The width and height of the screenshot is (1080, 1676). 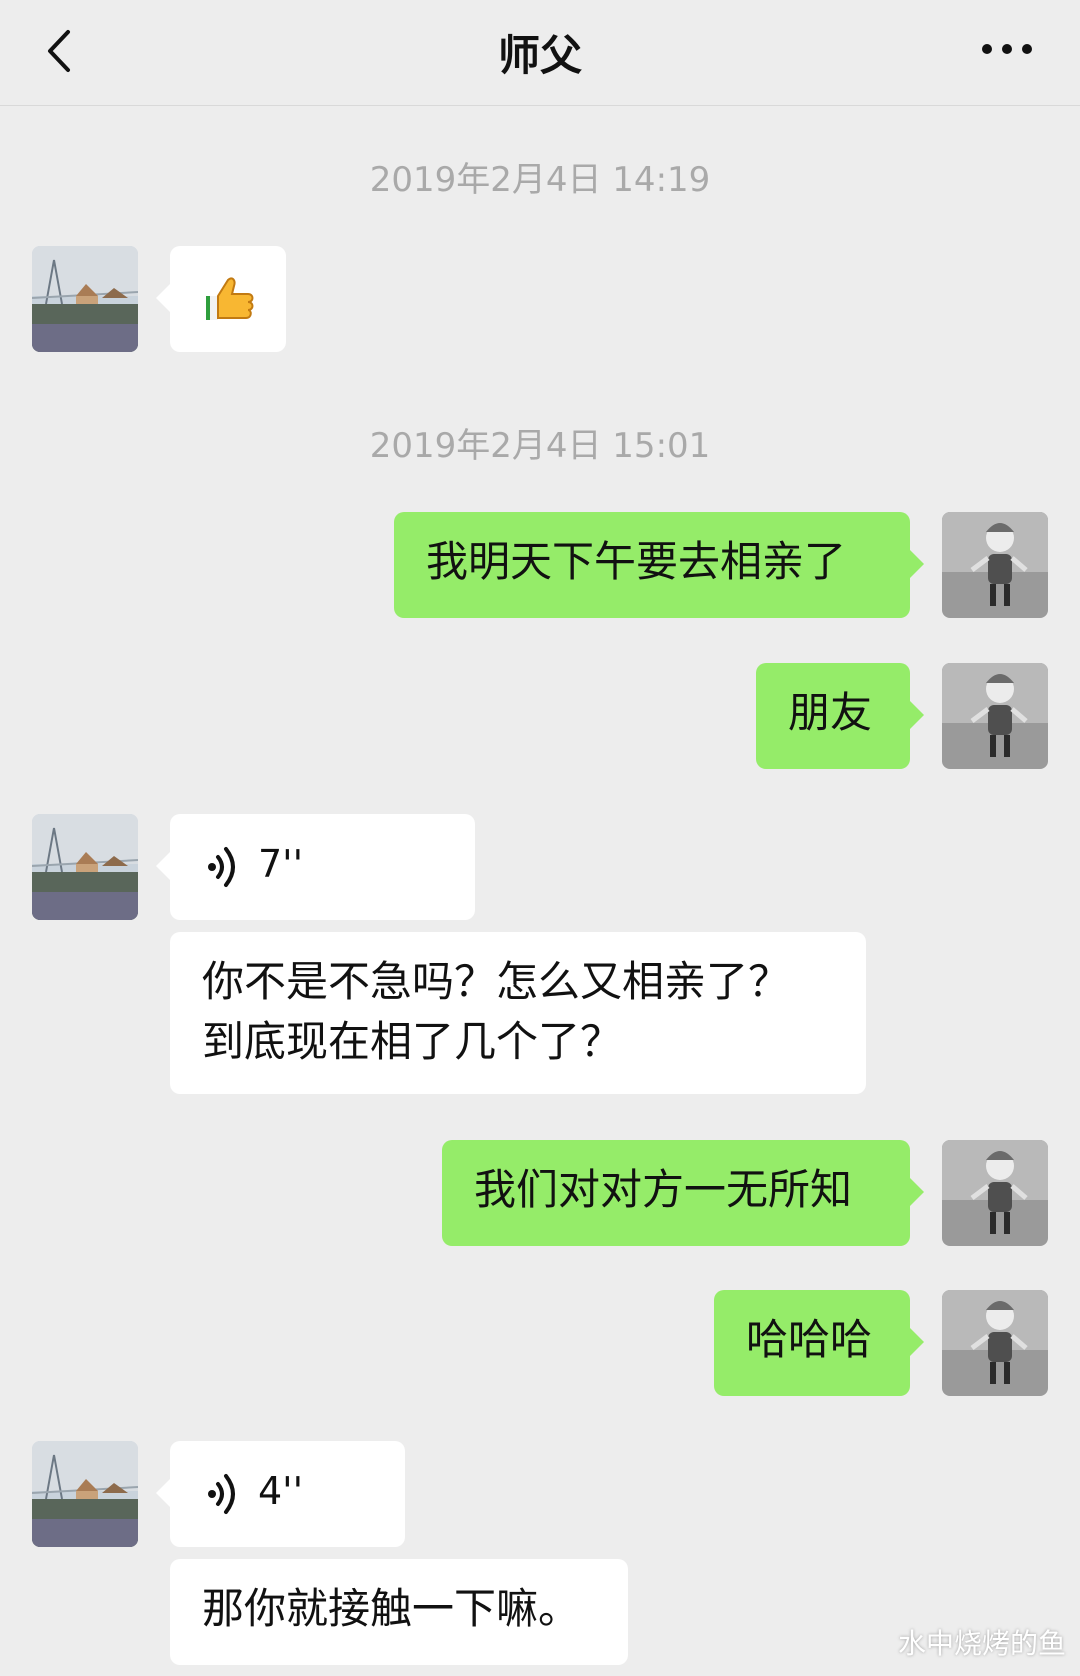 What do you see at coordinates (1007, 49) in the screenshot?
I see `more-dots-icon` at bounding box center [1007, 49].